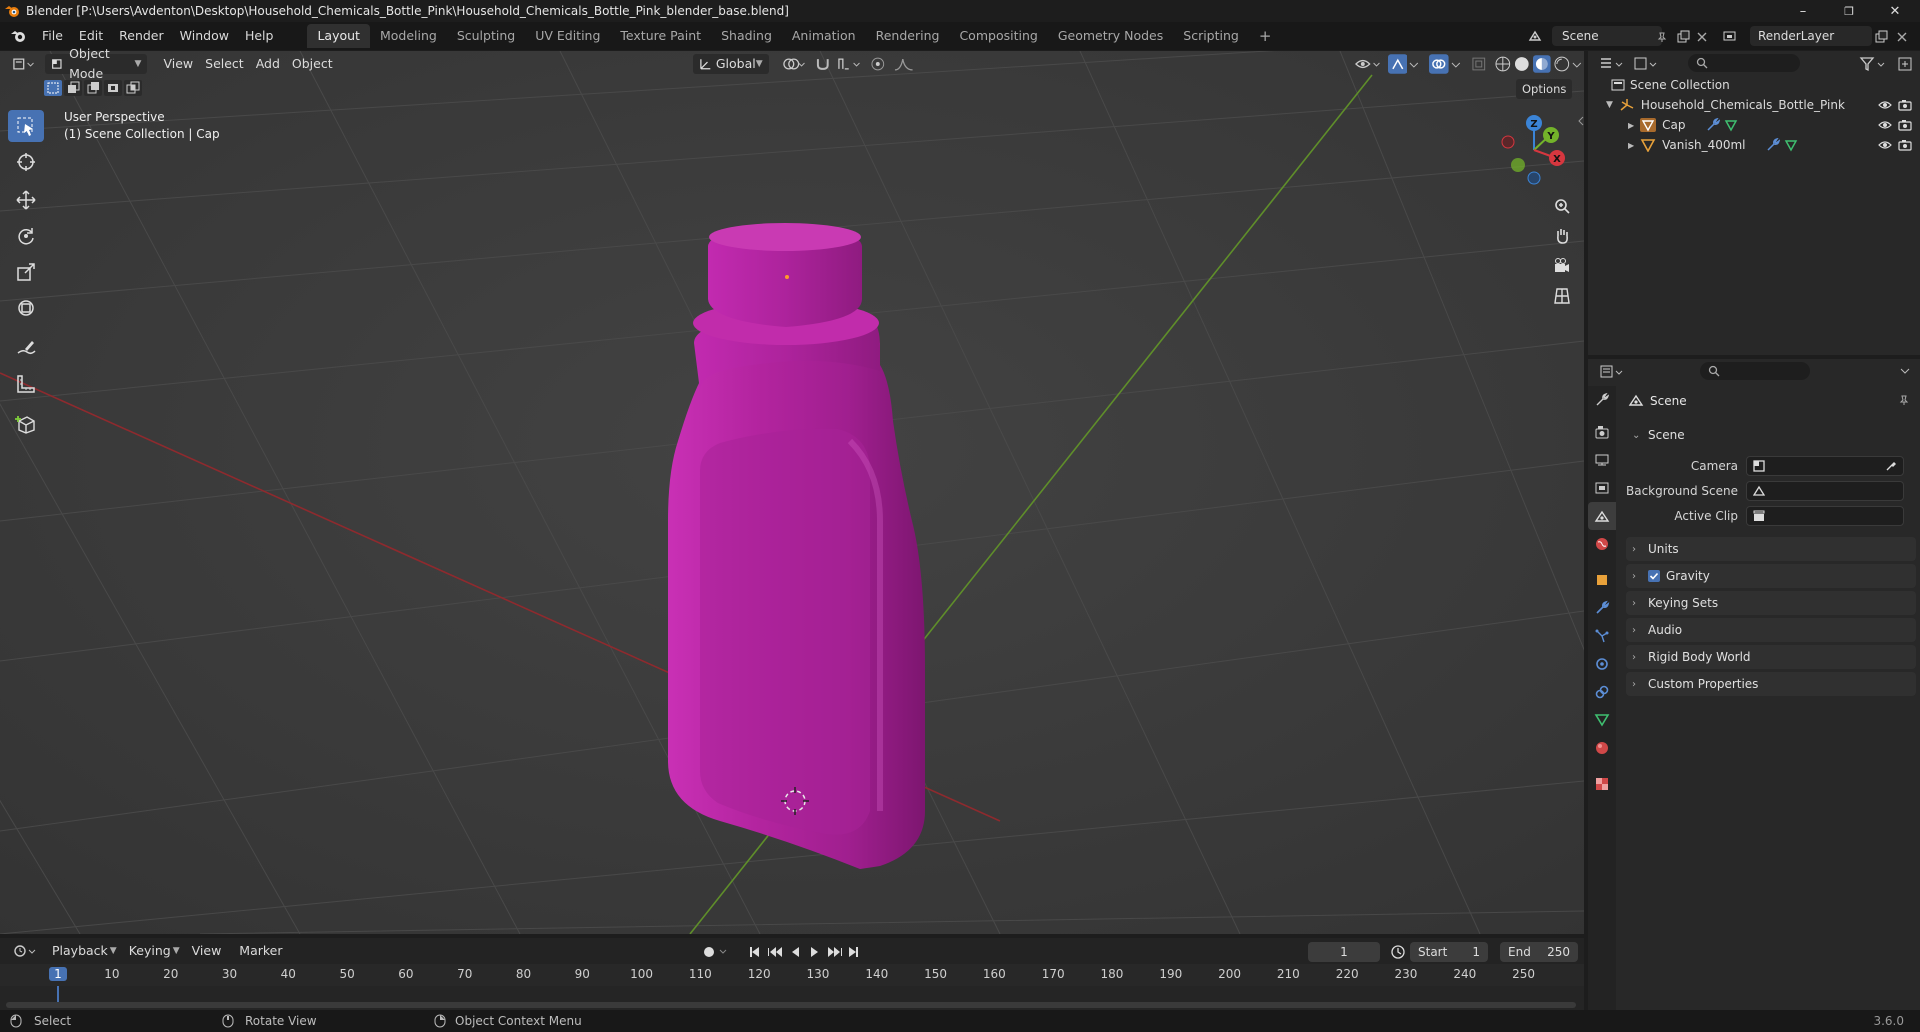  I want to click on pivot-point-icon, so click(793, 64).